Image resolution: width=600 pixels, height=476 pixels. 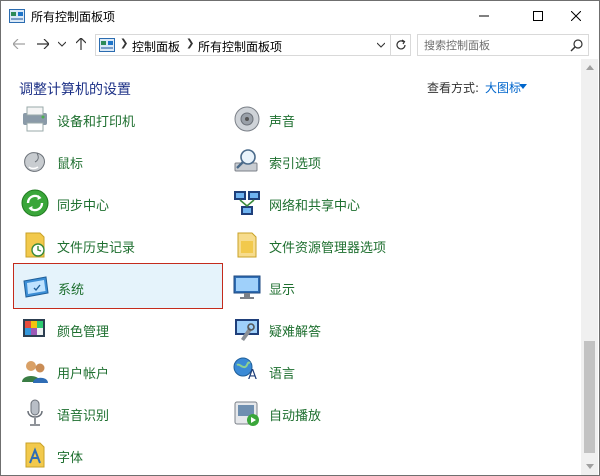 What do you see at coordinates (35, 245) in the screenshot?
I see `file-history-icon` at bounding box center [35, 245].